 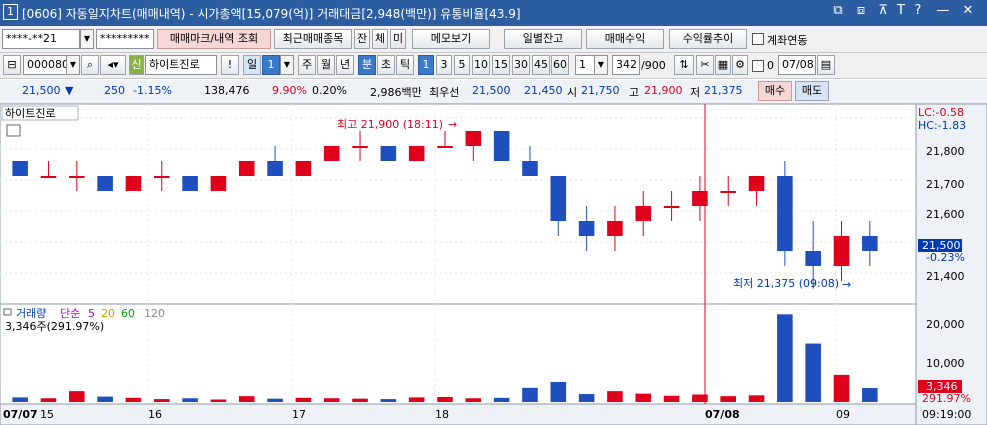 I want to click on trade-mark-query-button: 매매마크/내역 조회, so click(x=214, y=39).